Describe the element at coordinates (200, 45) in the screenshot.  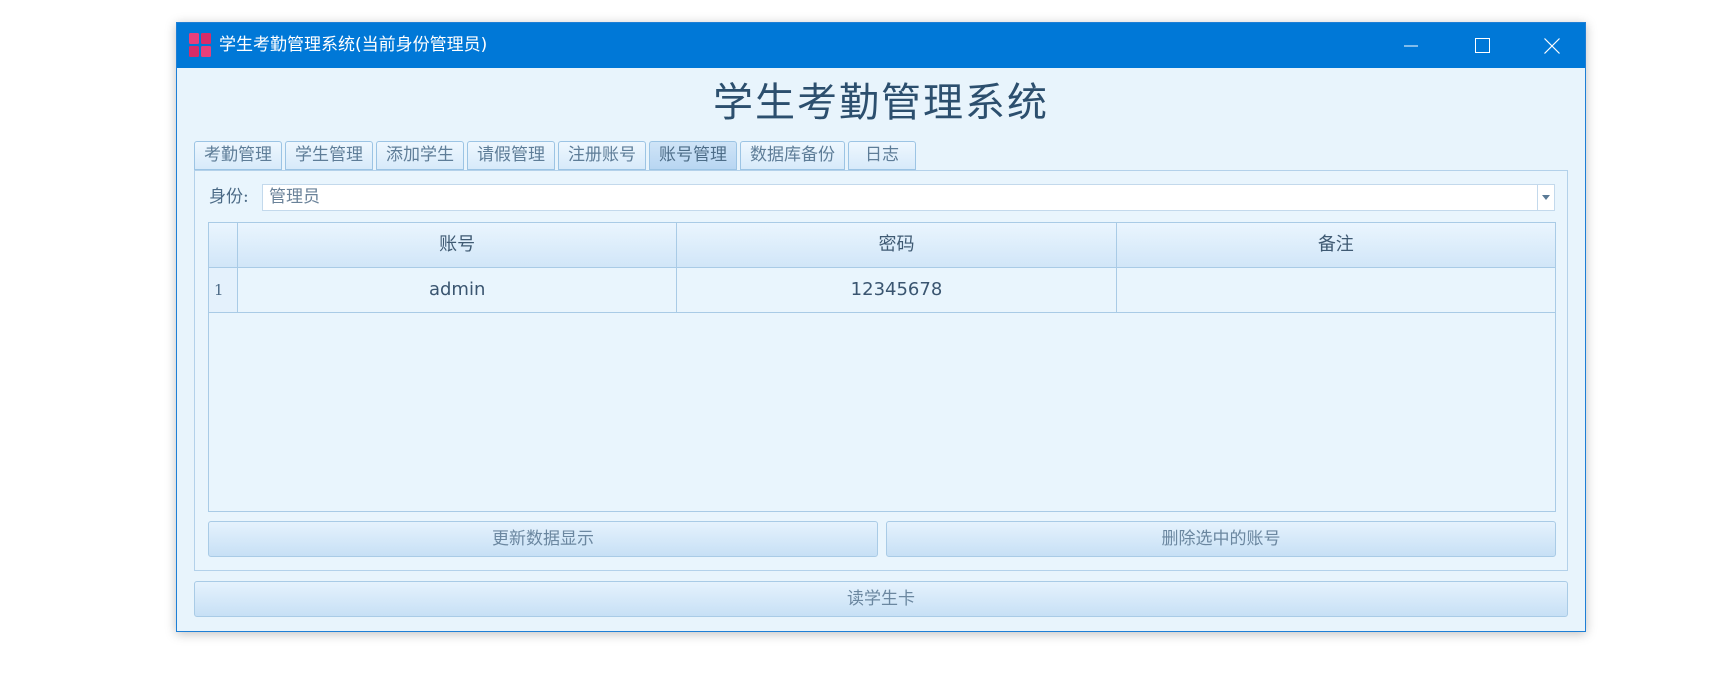
I see `app-logo-icon` at that location.